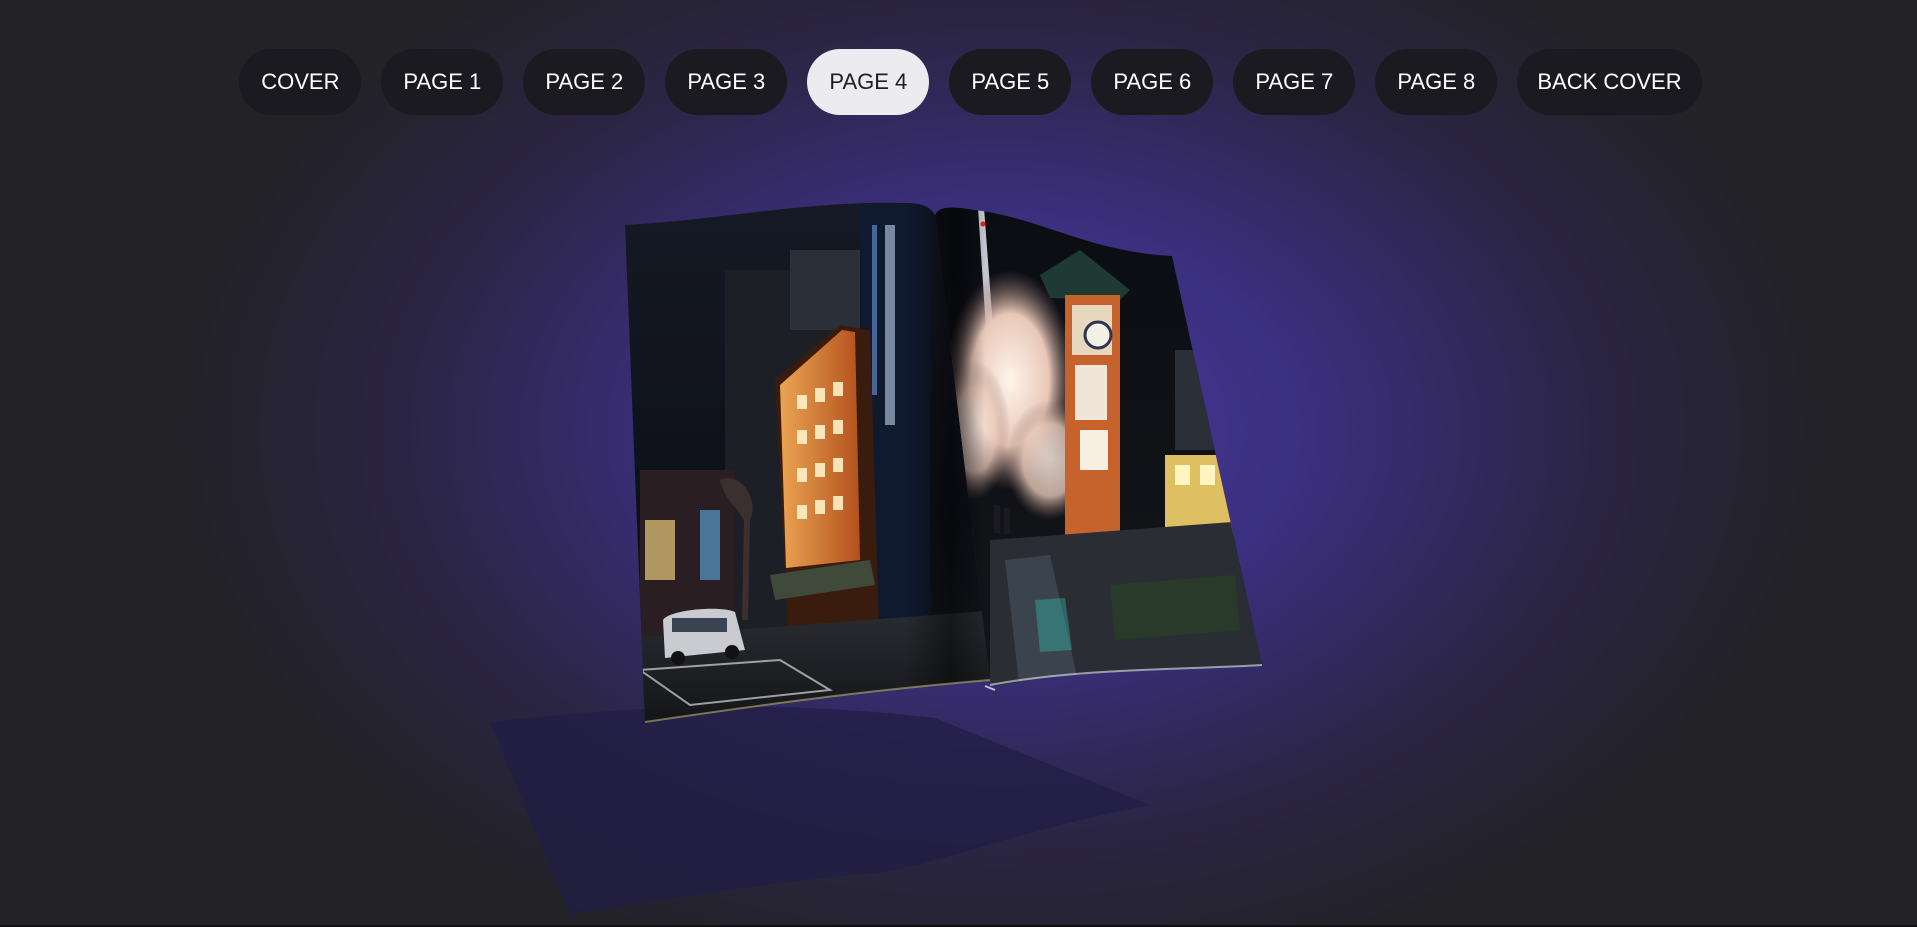  I want to click on book-shadow, so click(820, 810).